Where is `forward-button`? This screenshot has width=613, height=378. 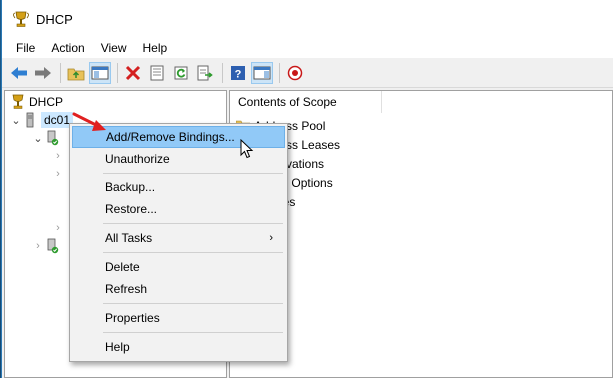 forward-button is located at coordinates (43, 73).